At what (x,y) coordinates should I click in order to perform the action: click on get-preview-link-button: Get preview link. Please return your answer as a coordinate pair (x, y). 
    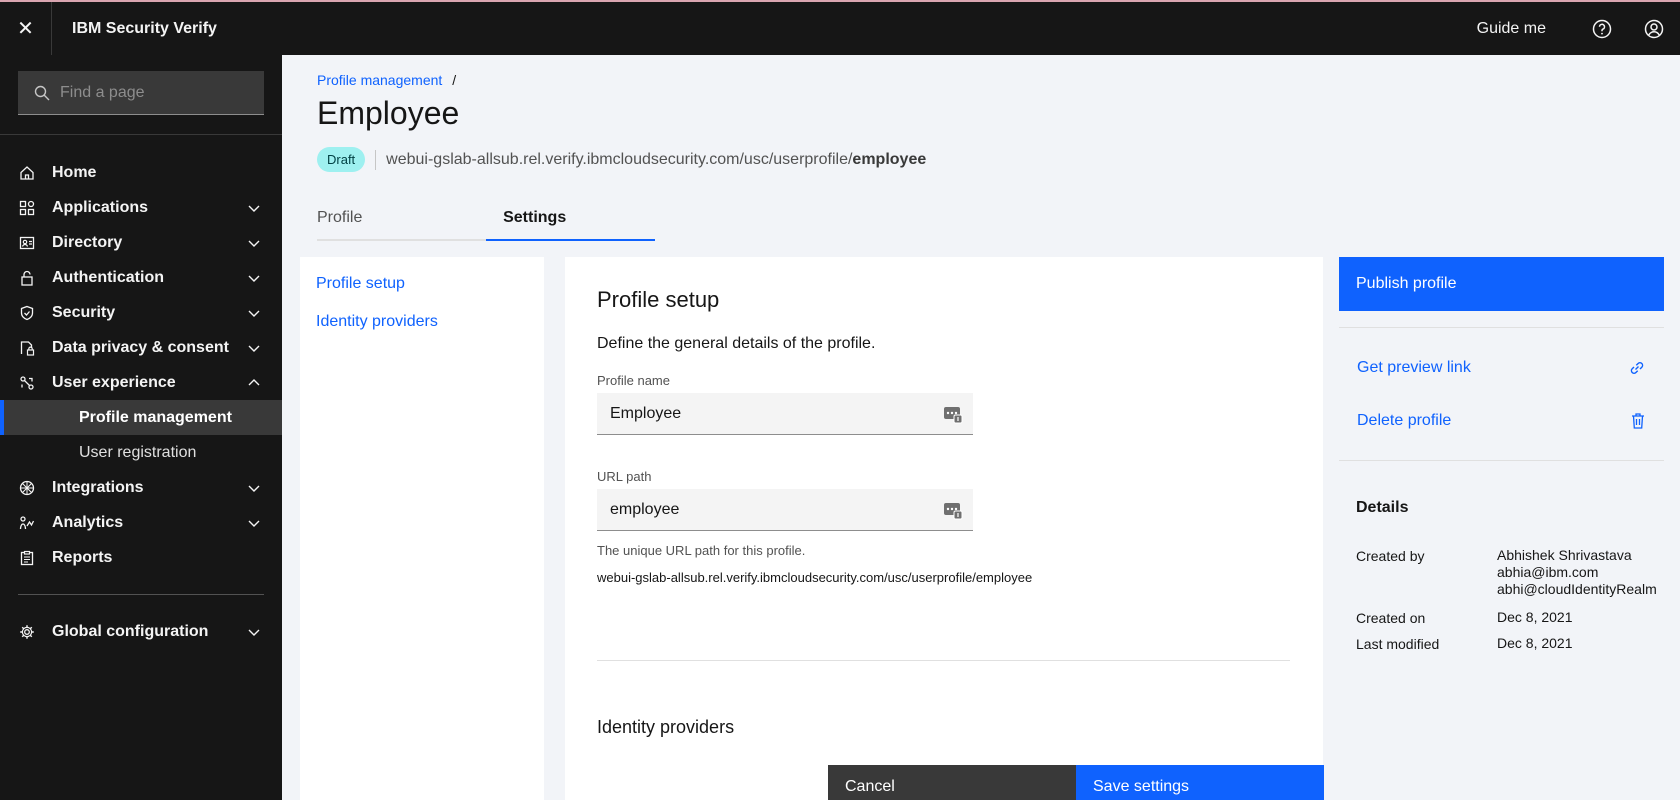
    Looking at the image, I should click on (1501, 368).